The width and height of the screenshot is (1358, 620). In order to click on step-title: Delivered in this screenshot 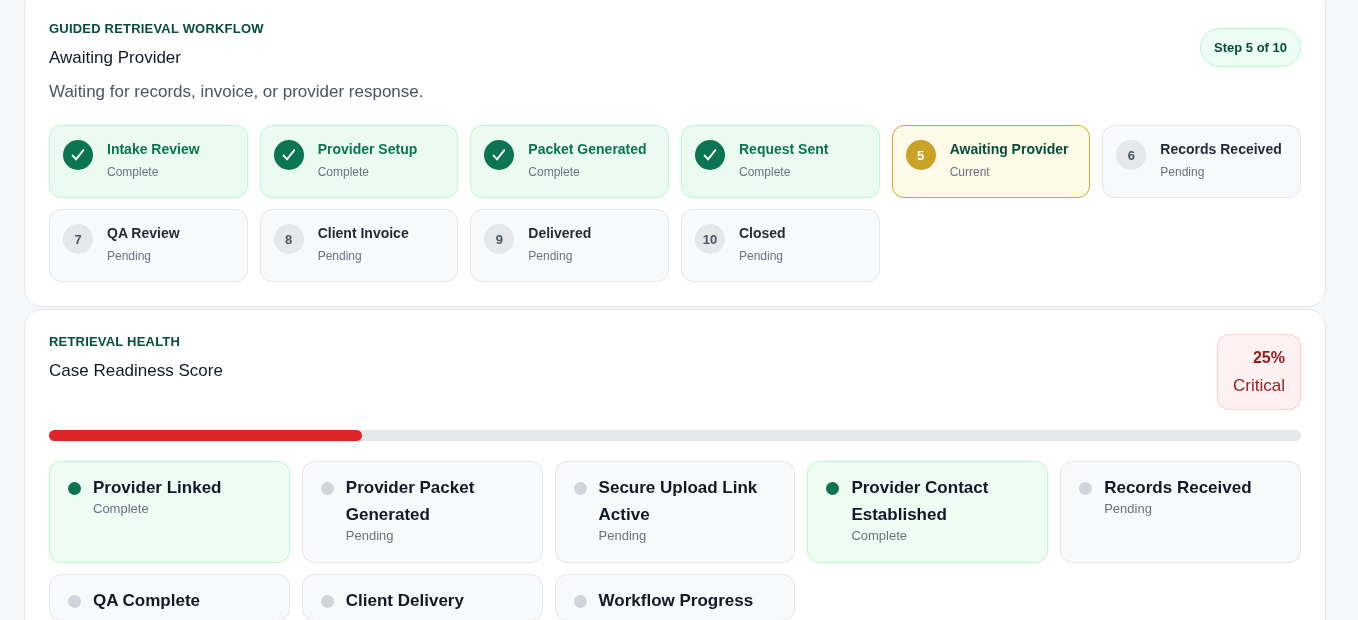, I will do `click(560, 233)`.